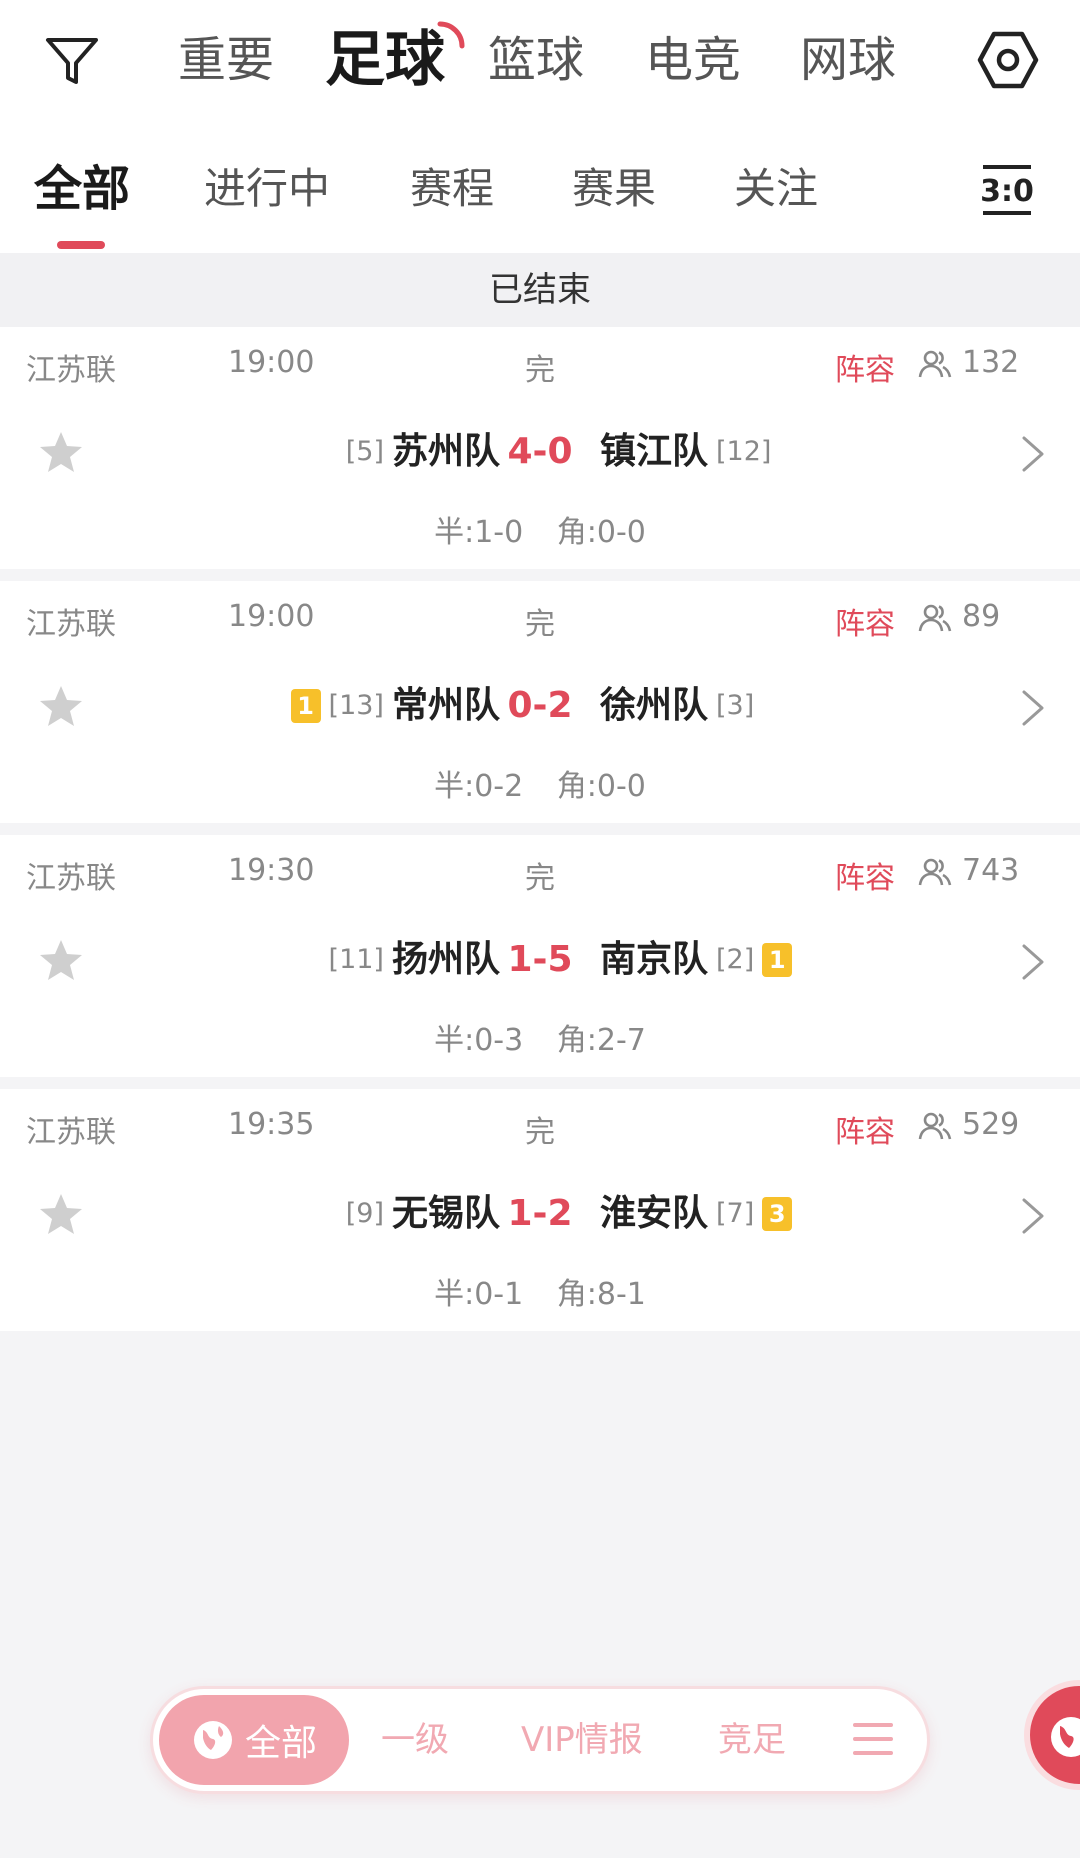 Image resolution: width=1080 pixels, height=1858 pixels. I want to click on filter-icon, so click(72, 60).